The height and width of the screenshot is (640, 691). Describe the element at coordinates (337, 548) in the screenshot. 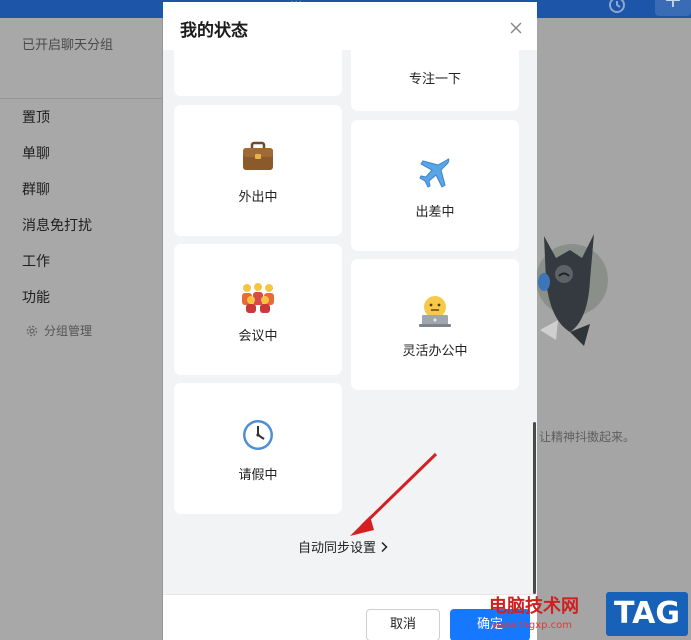

I see `auto-sync-label: 自动同步设置` at that location.